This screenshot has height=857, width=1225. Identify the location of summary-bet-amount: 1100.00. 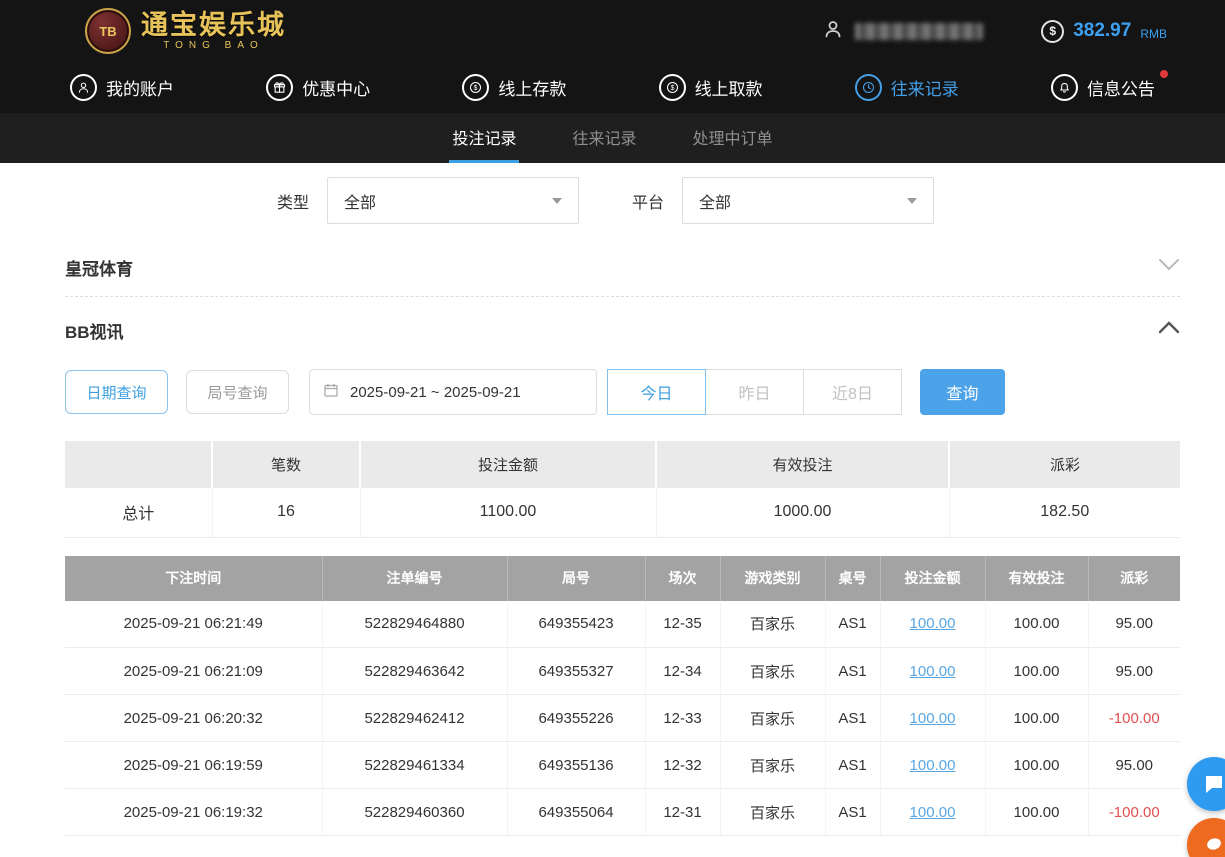
(508, 513).